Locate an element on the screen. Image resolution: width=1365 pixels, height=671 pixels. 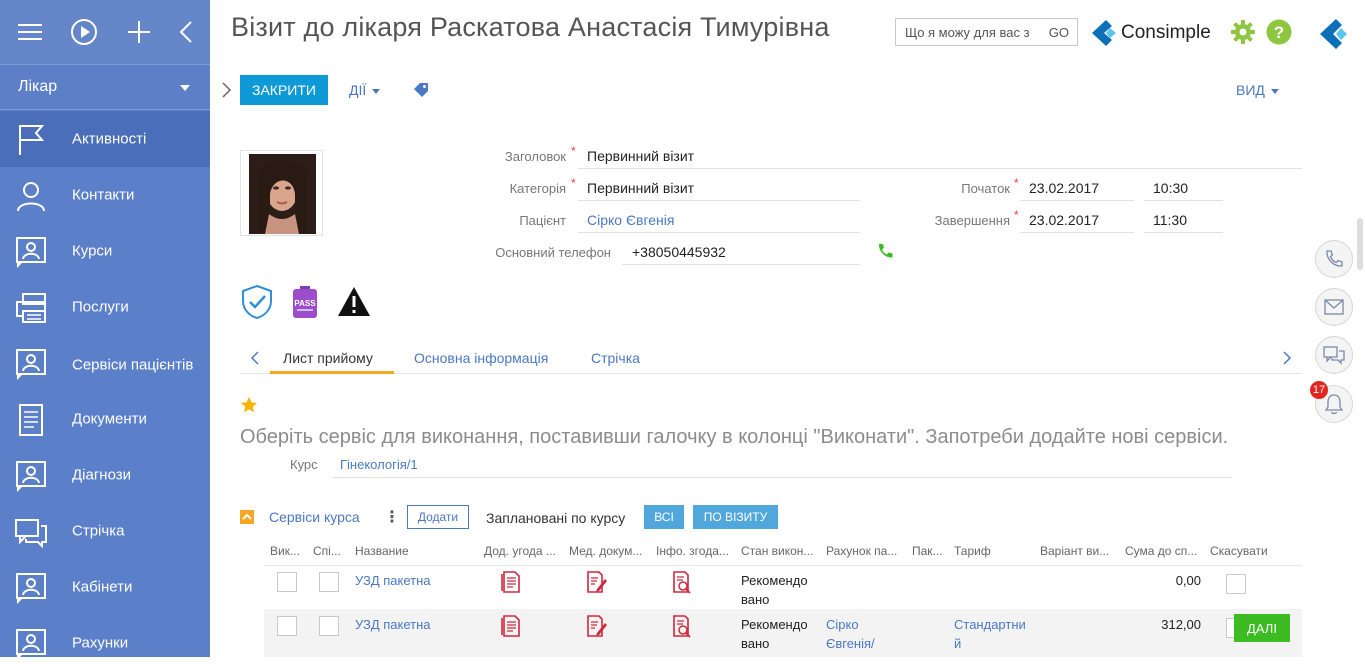
cancel-checkbox is located at coordinates (1236, 584).